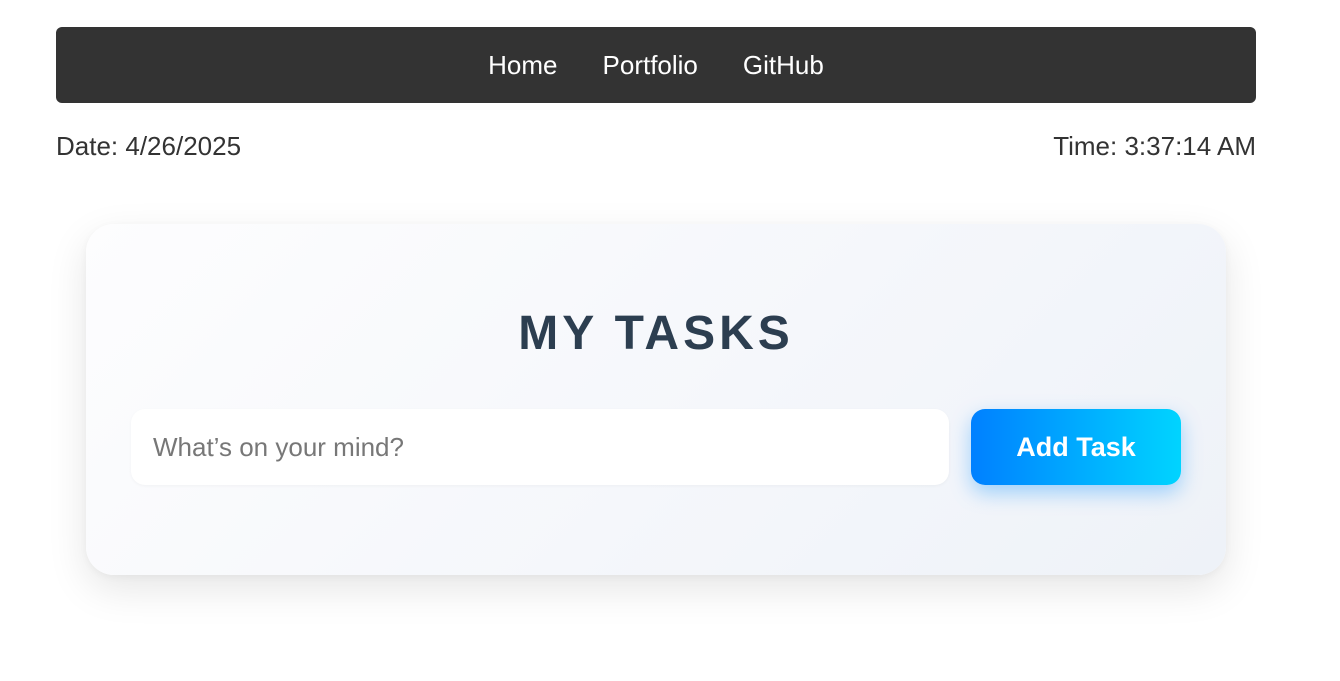 This screenshot has height=681, width=1340. What do you see at coordinates (650, 65) in the screenshot?
I see `nav-link-portfolio: Portfolio` at bounding box center [650, 65].